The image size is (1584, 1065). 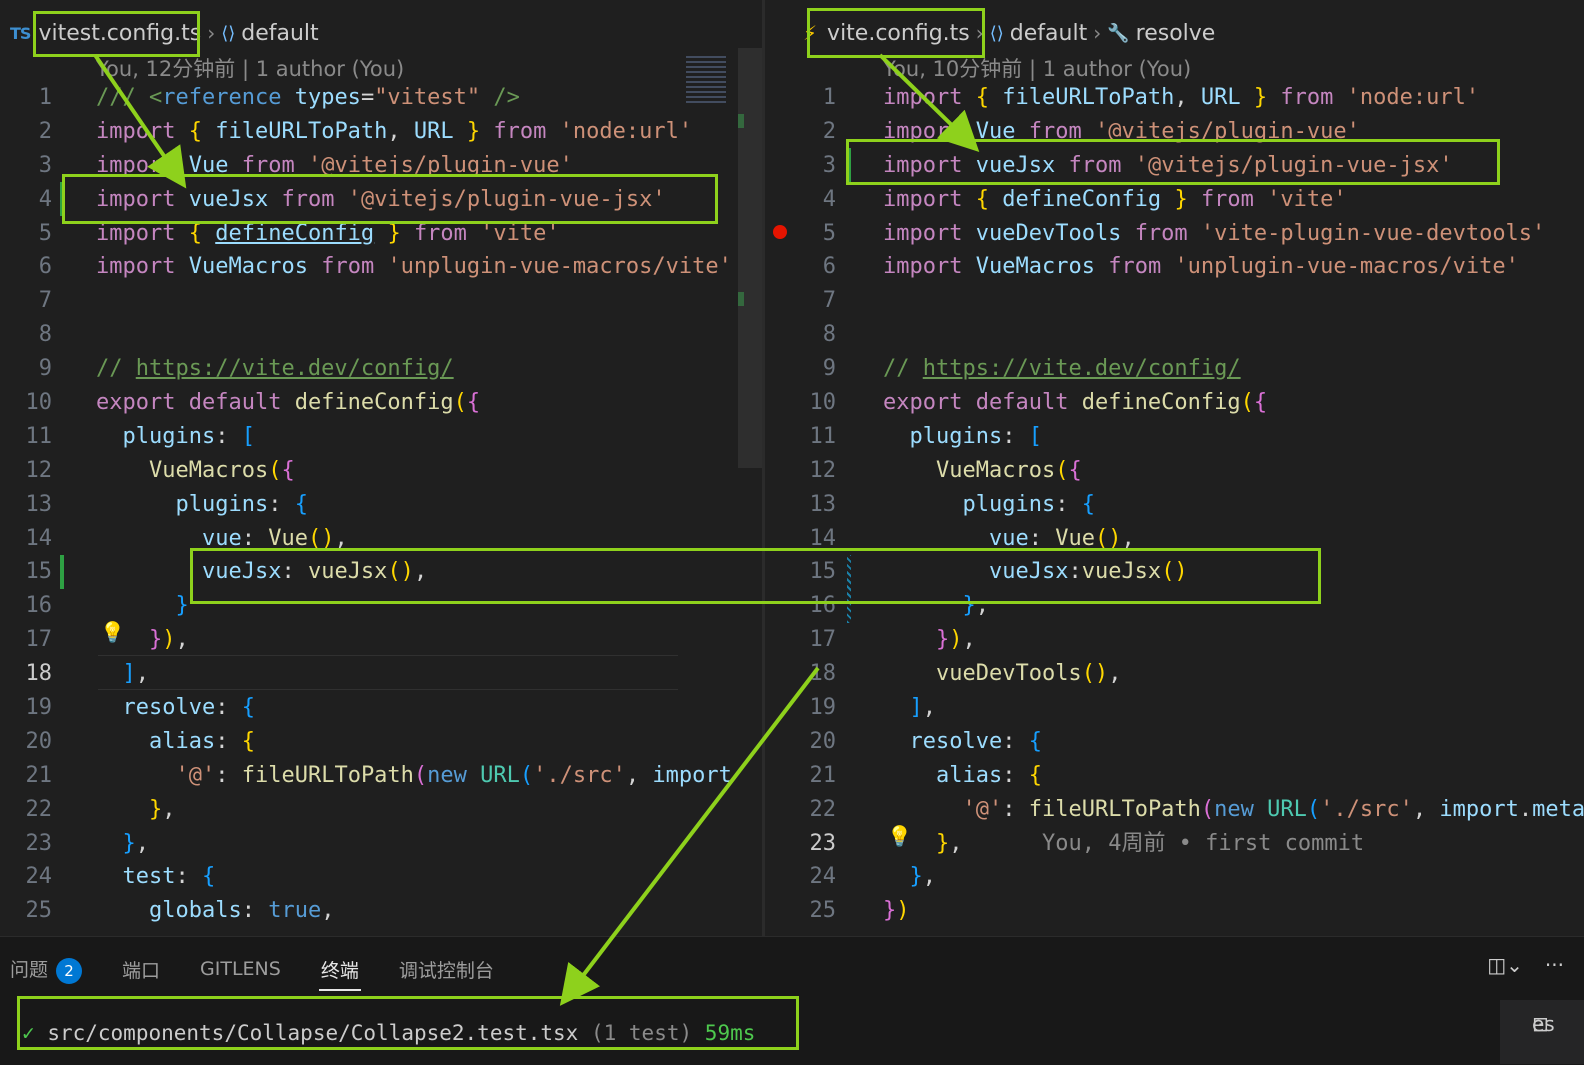 What do you see at coordinates (250, 68) in the screenshot?
I see `codelens-blame: You, 12分钟前 | 1 author (You)` at bounding box center [250, 68].